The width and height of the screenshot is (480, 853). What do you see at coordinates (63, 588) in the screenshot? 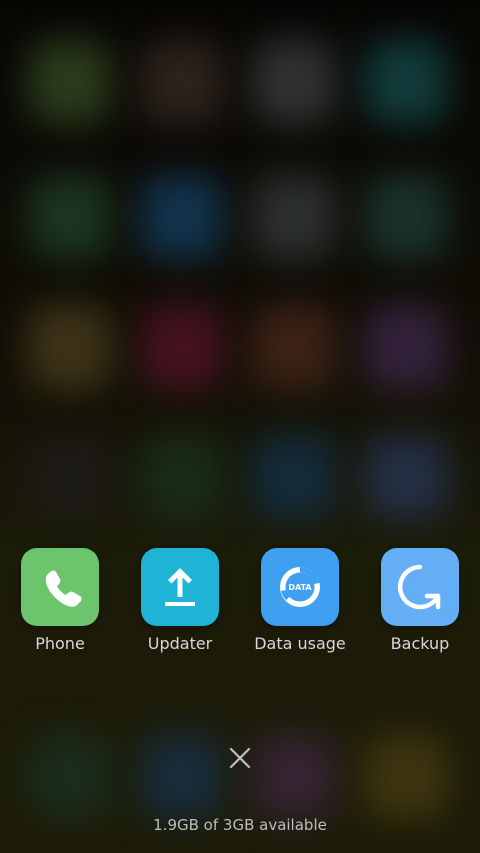
I see `phone-icon` at bounding box center [63, 588].